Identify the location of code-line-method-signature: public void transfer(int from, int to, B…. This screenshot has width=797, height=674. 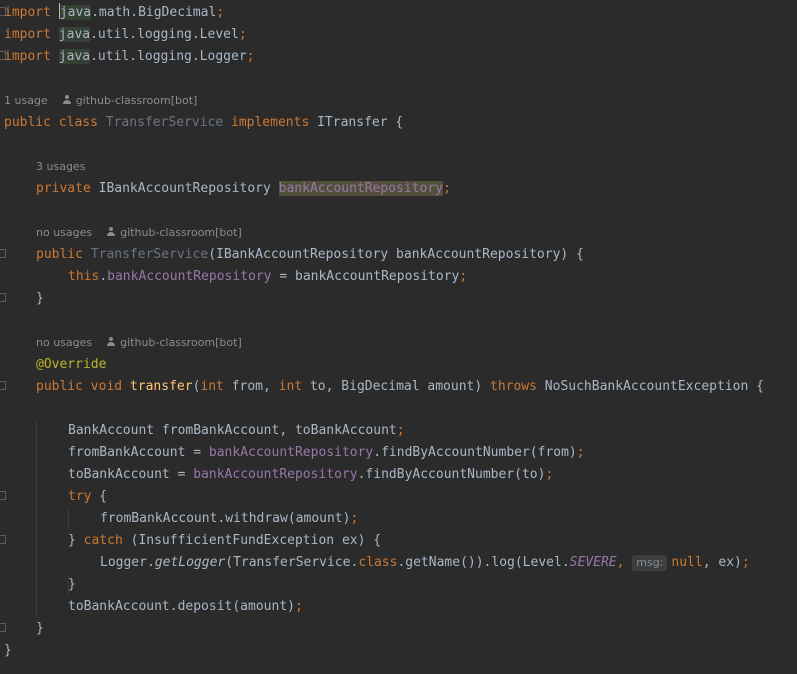
(416, 387).